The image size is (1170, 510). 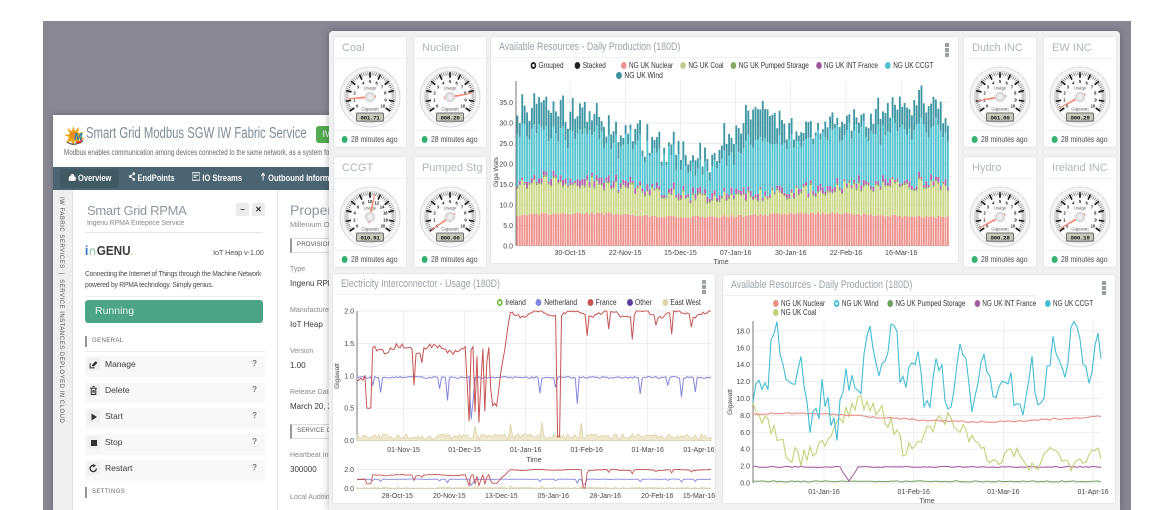 What do you see at coordinates (450, 117) in the screenshot?
I see `svg-text: 008.20` at bounding box center [450, 117].